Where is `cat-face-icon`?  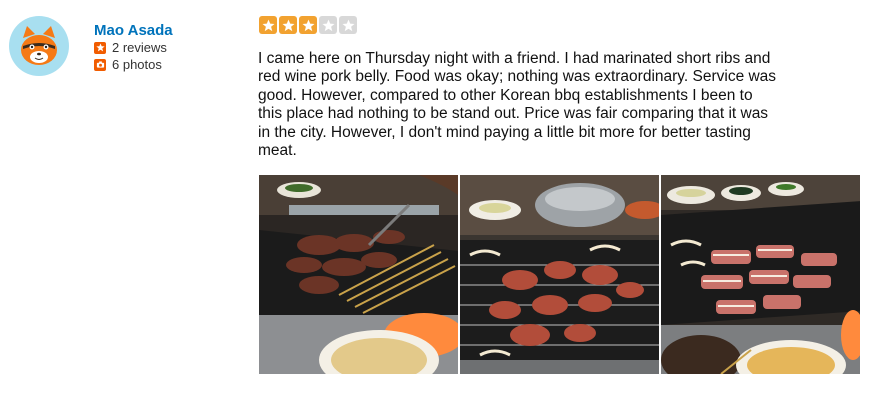 cat-face-icon is located at coordinates (39, 45).